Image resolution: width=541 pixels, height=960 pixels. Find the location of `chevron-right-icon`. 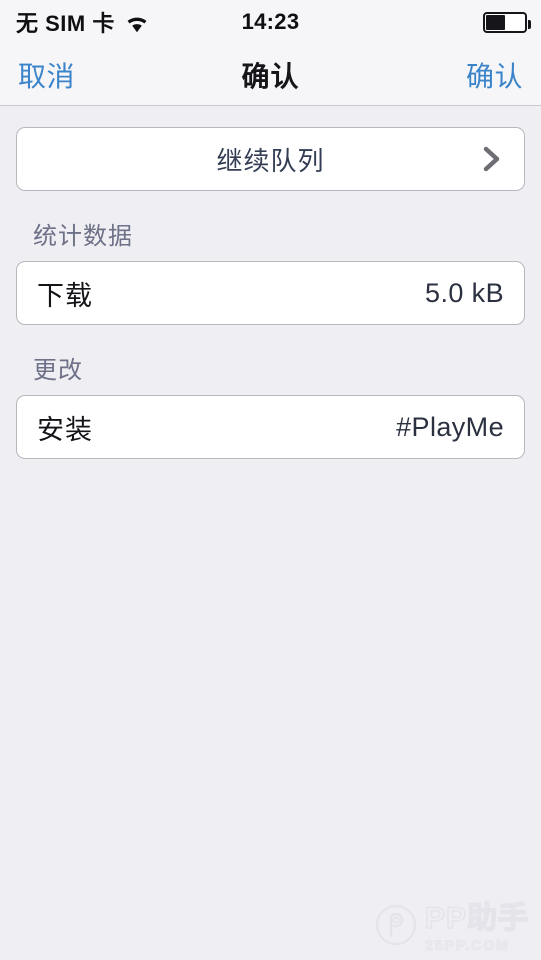

chevron-right-icon is located at coordinates (492, 159).